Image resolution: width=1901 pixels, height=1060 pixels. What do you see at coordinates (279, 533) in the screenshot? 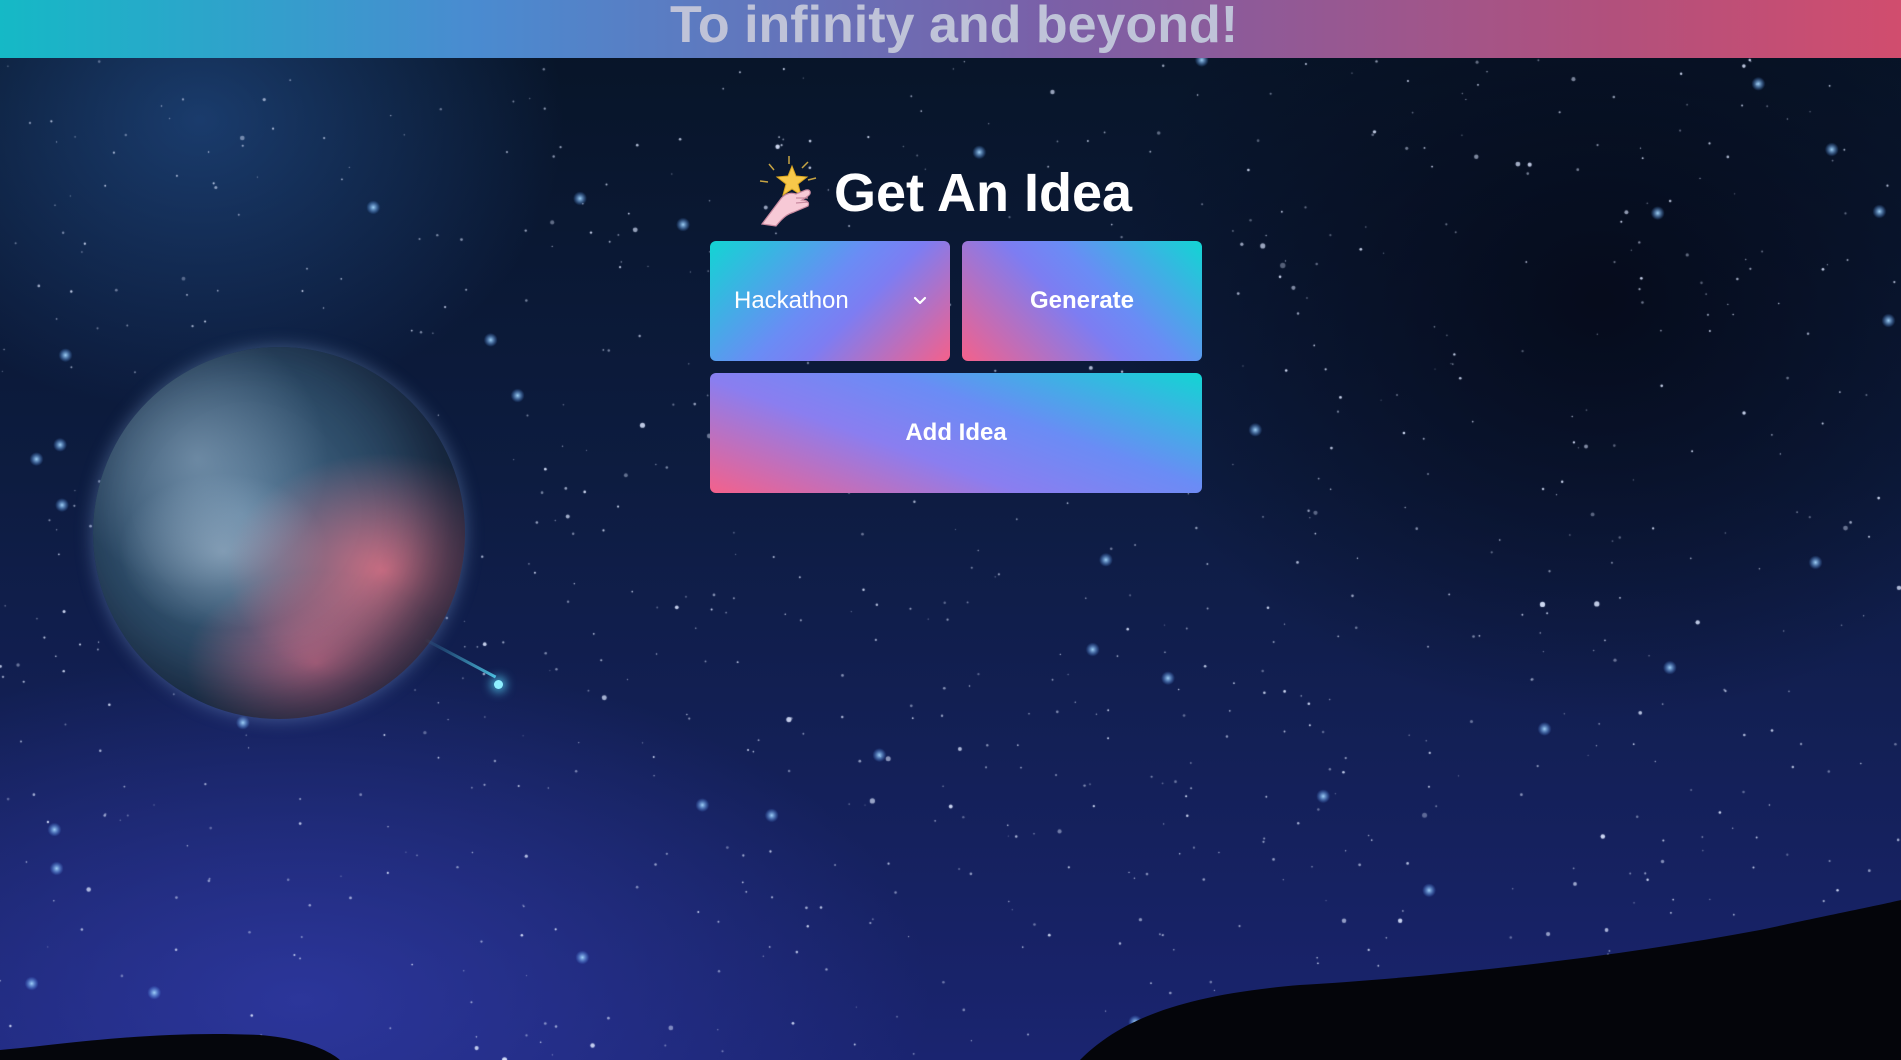
I see `planet-illustration` at bounding box center [279, 533].